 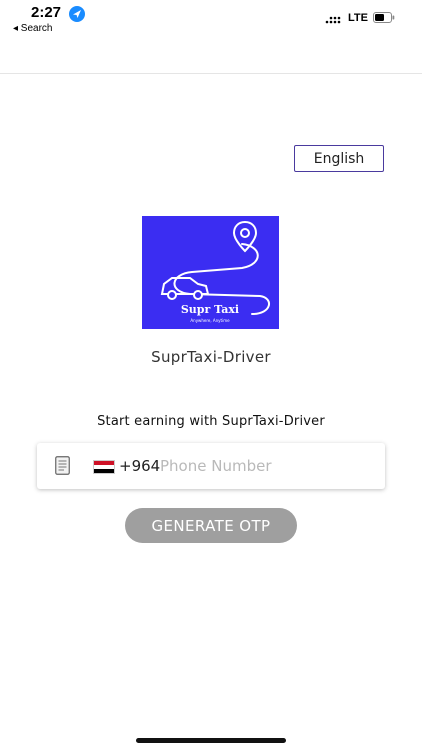 I want to click on status-time: 2:27, so click(x=46, y=12).